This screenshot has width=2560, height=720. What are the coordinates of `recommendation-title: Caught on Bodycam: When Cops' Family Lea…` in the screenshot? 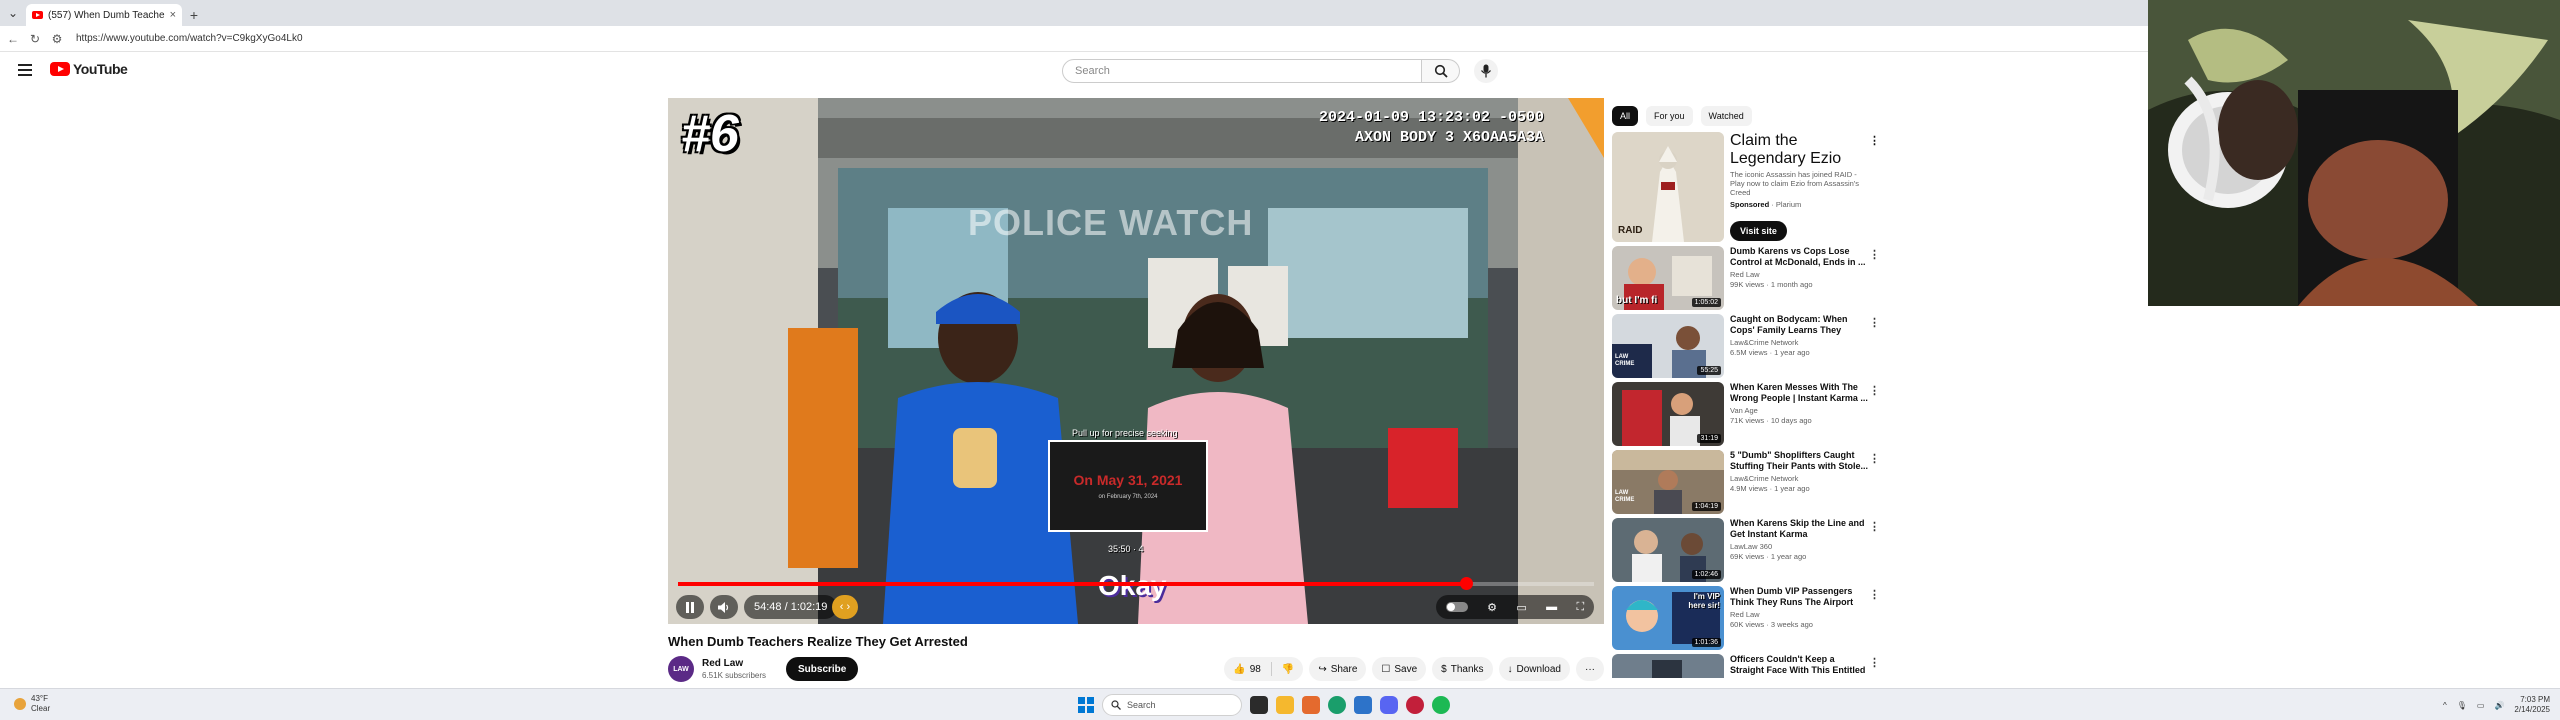 It's located at (1800, 325).